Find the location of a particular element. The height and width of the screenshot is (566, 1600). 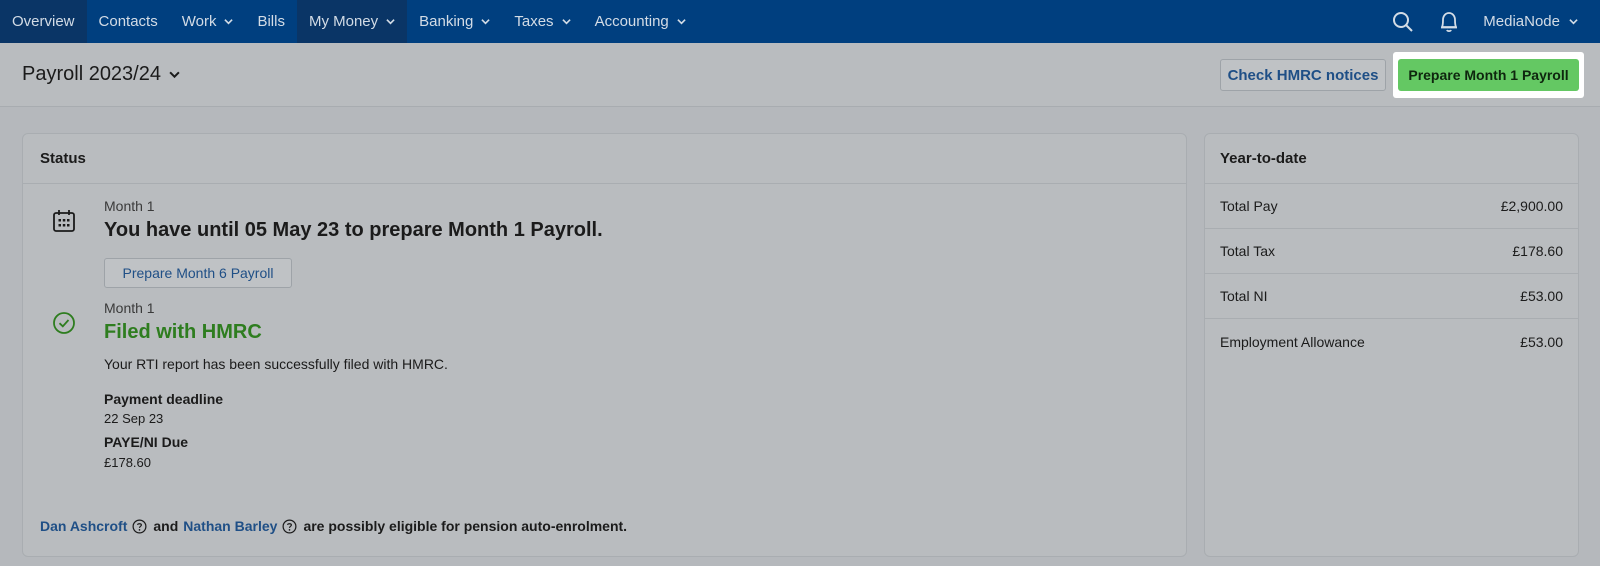

paye-ni-due-value: £178.60 is located at coordinates (127, 462).